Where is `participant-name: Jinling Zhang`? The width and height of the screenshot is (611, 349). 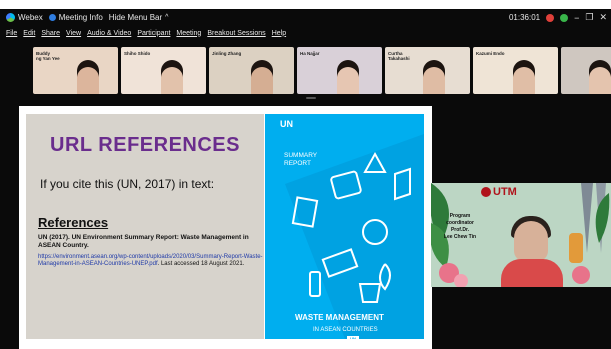
participant-name: Jinling Zhang is located at coordinates (227, 53).